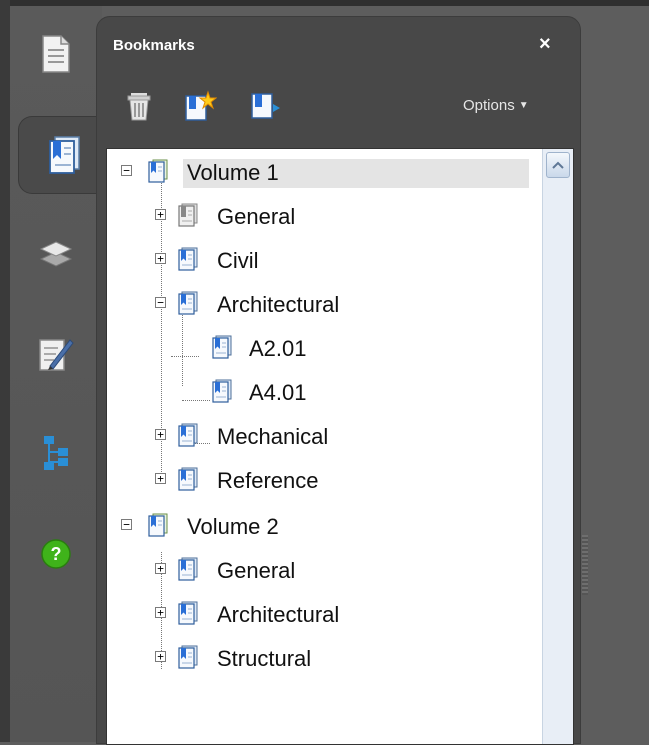  I want to click on tree-item-v1-mechanical: Mechanical, so click(272, 437).